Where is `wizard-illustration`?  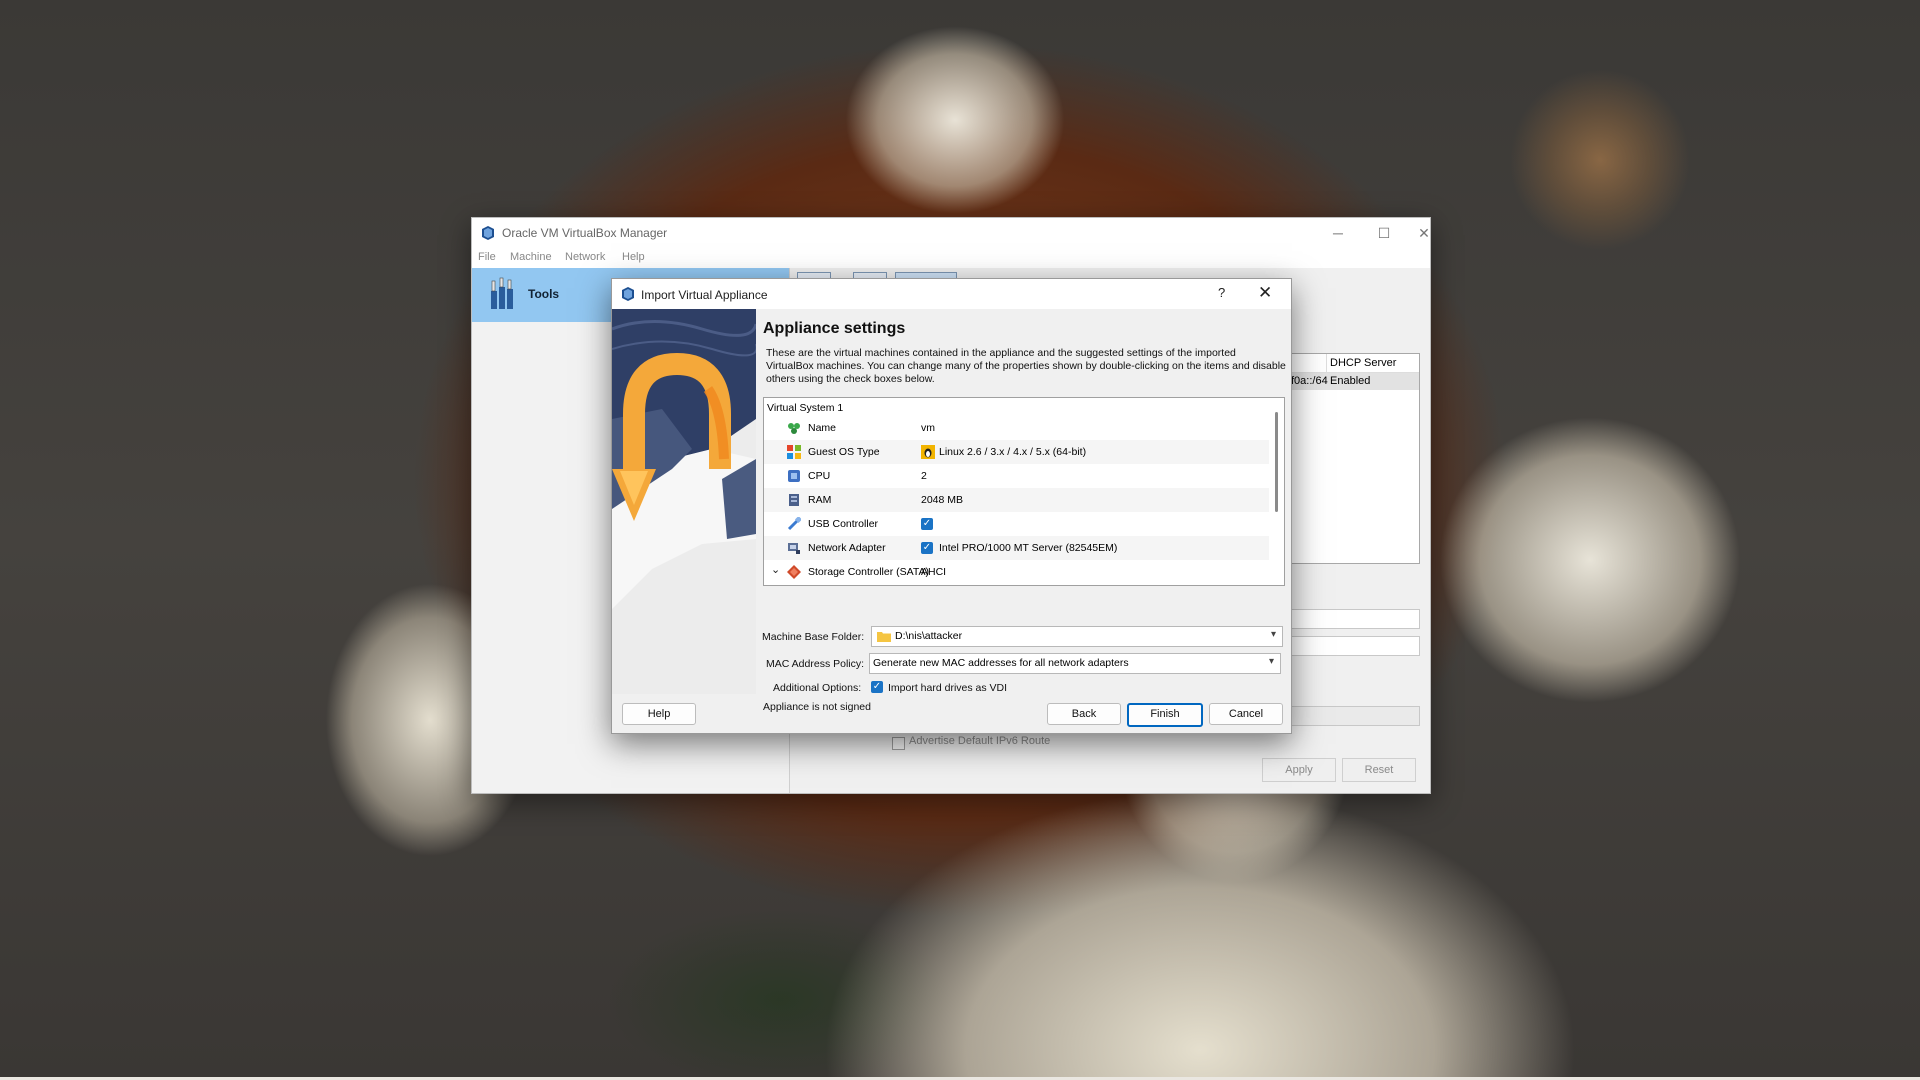
wizard-illustration is located at coordinates (684, 501).